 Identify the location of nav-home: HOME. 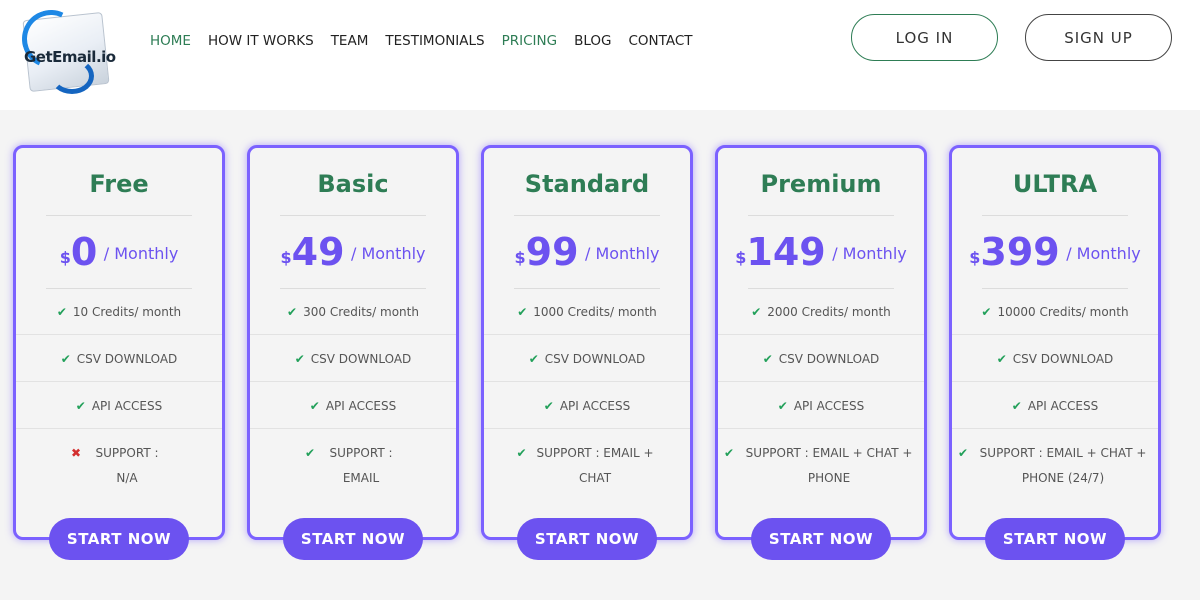
(170, 41).